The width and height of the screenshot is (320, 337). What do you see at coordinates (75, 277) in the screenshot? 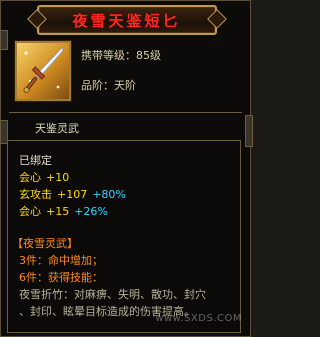
I see `set-piece-text: 获得技能：` at bounding box center [75, 277].